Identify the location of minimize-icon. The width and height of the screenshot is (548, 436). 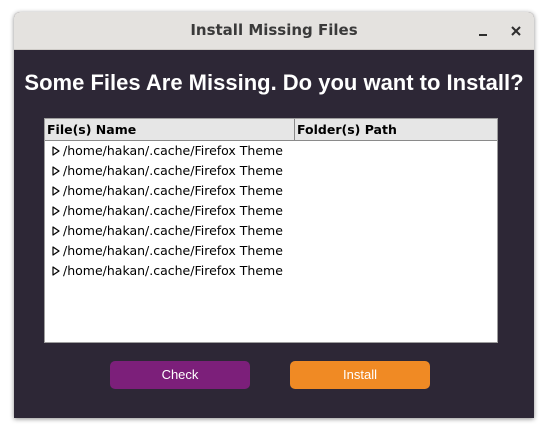
(483, 35).